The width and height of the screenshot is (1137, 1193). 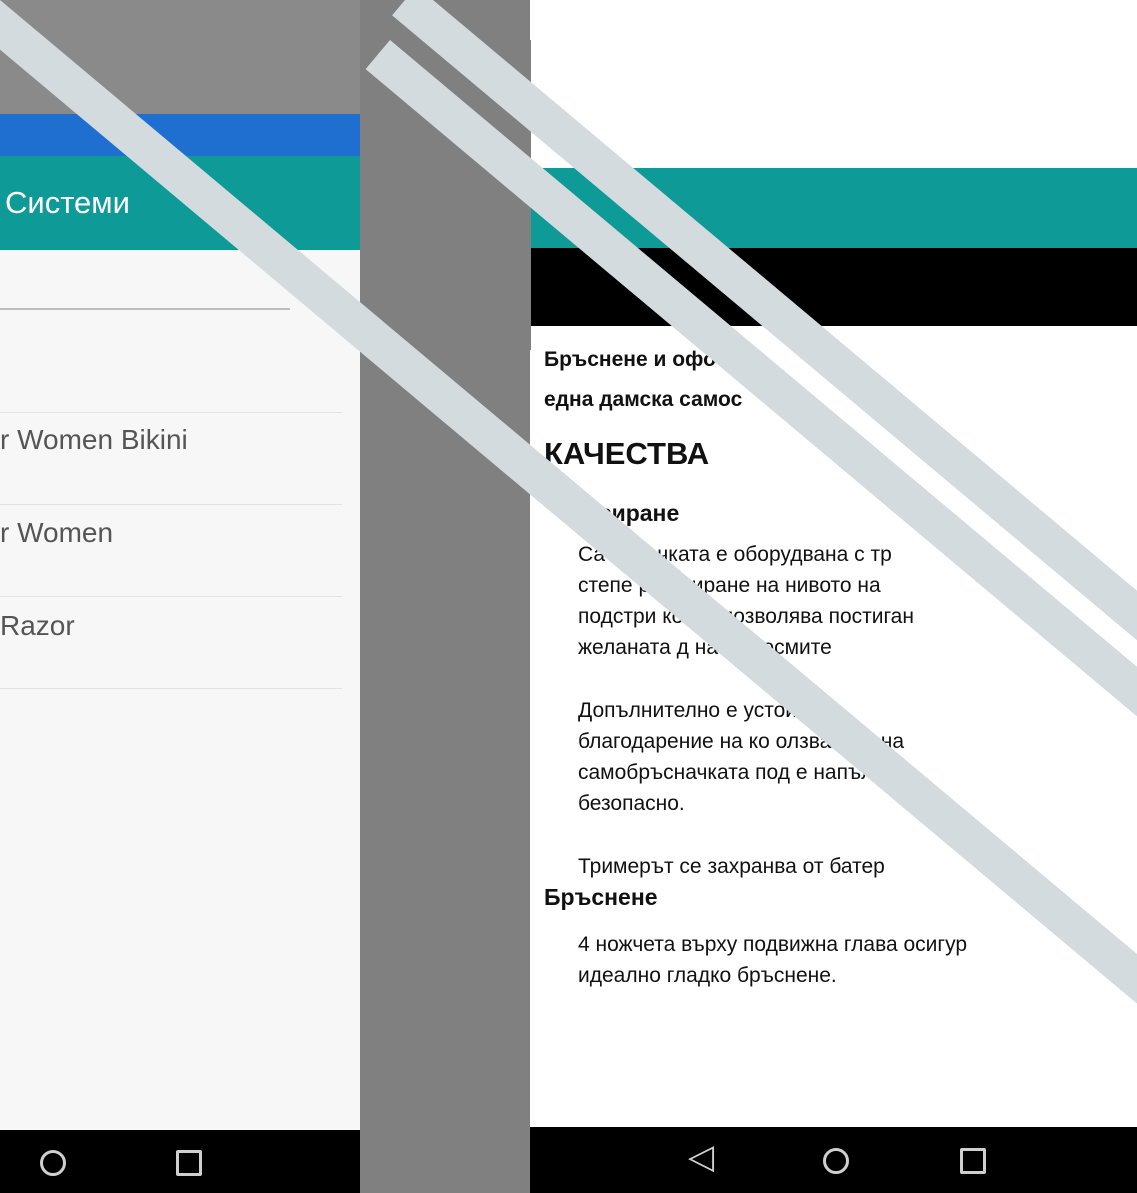 What do you see at coordinates (67, 202) in the screenshot?
I see `app-title: Системи` at bounding box center [67, 202].